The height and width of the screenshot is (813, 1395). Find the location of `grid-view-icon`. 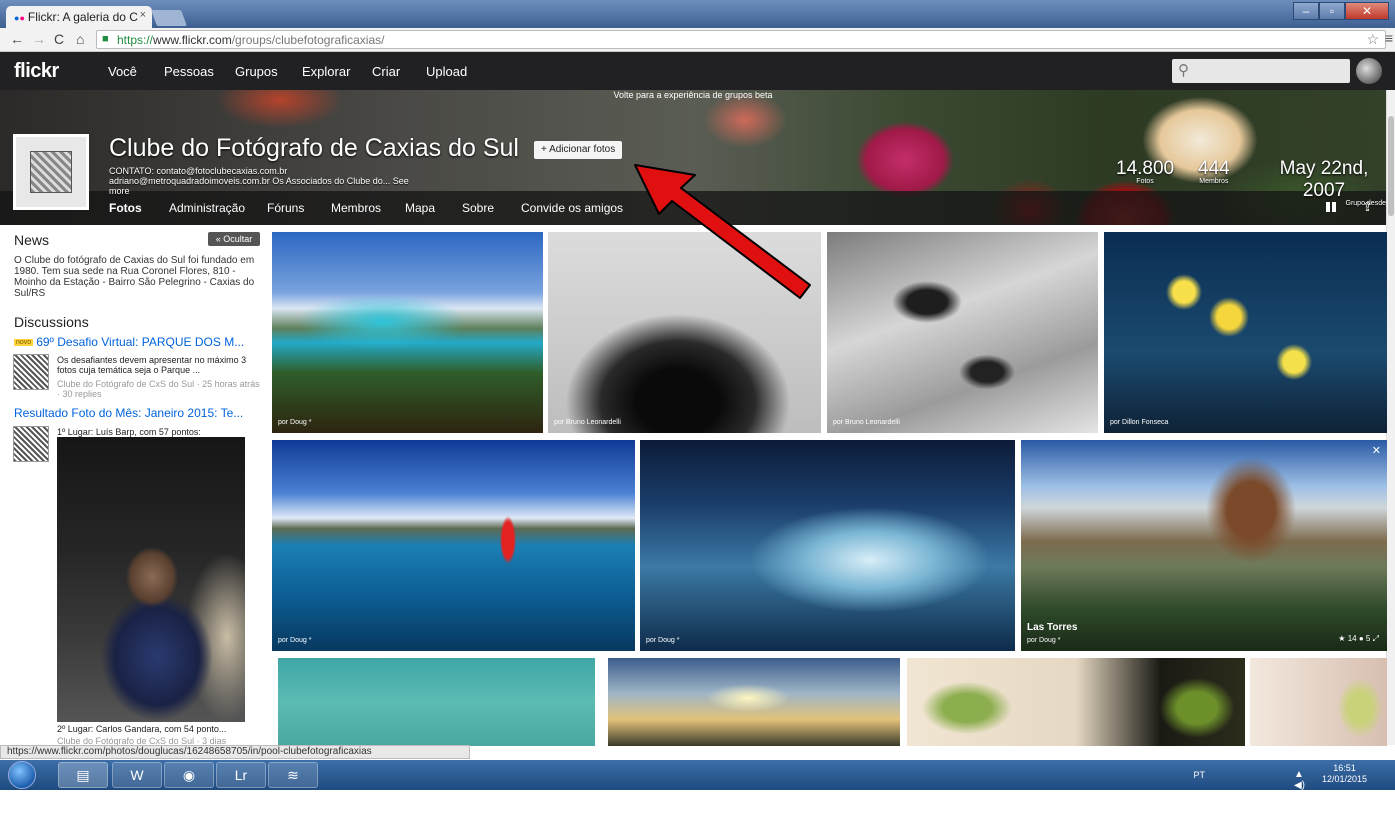

grid-view-icon is located at coordinates (1331, 207).